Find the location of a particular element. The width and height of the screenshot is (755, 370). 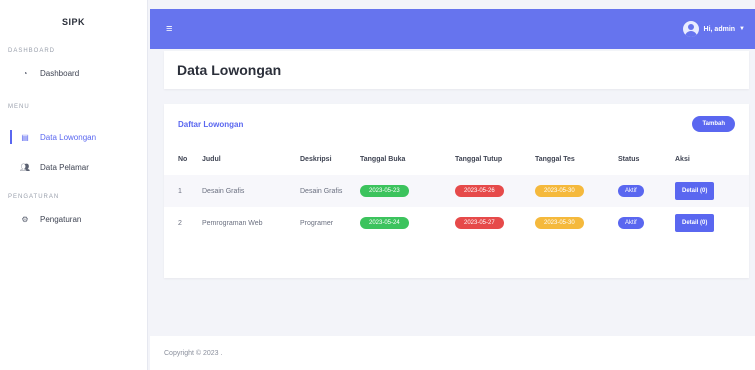

sidebar-section-dashboard: DASHBOARD is located at coordinates (32, 51).